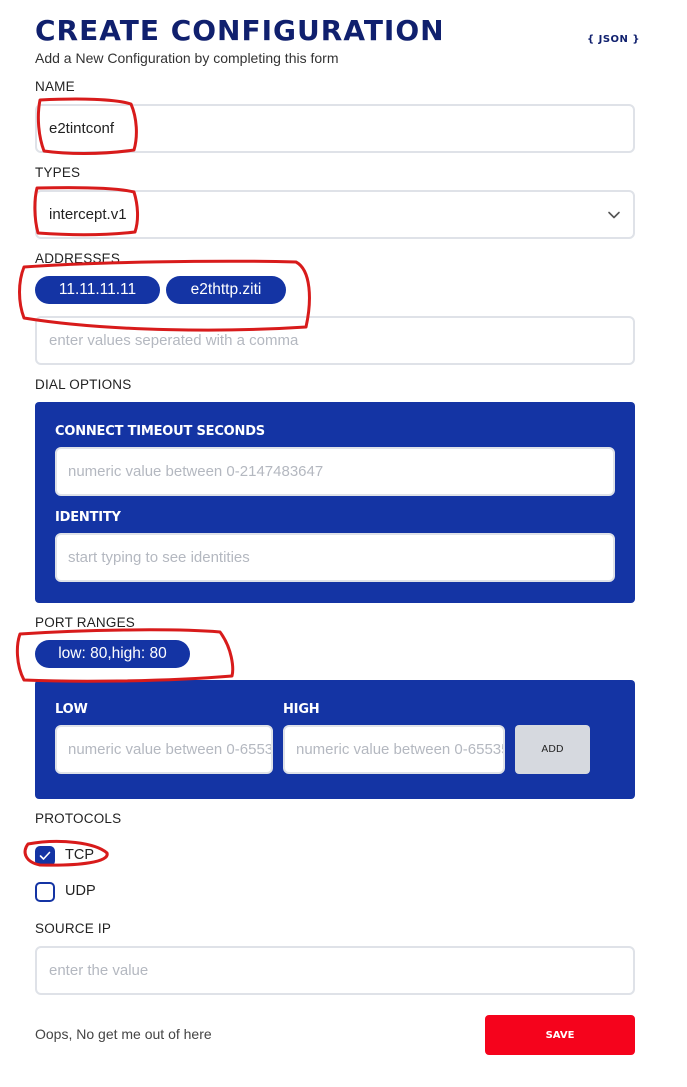  I want to click on source-ip-label: SOURCE IP, so click(73, 928).